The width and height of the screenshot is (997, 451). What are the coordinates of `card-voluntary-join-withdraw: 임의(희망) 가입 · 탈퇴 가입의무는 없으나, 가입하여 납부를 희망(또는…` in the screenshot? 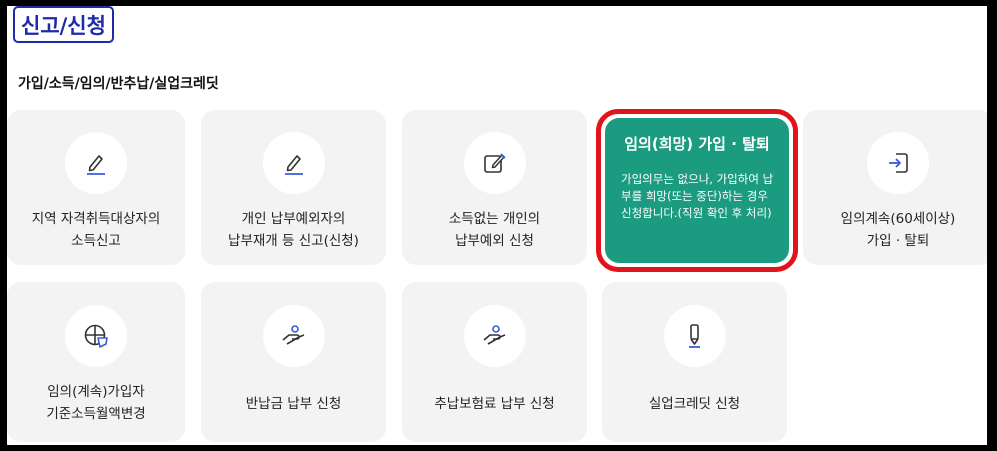 It's located at (697, 190).